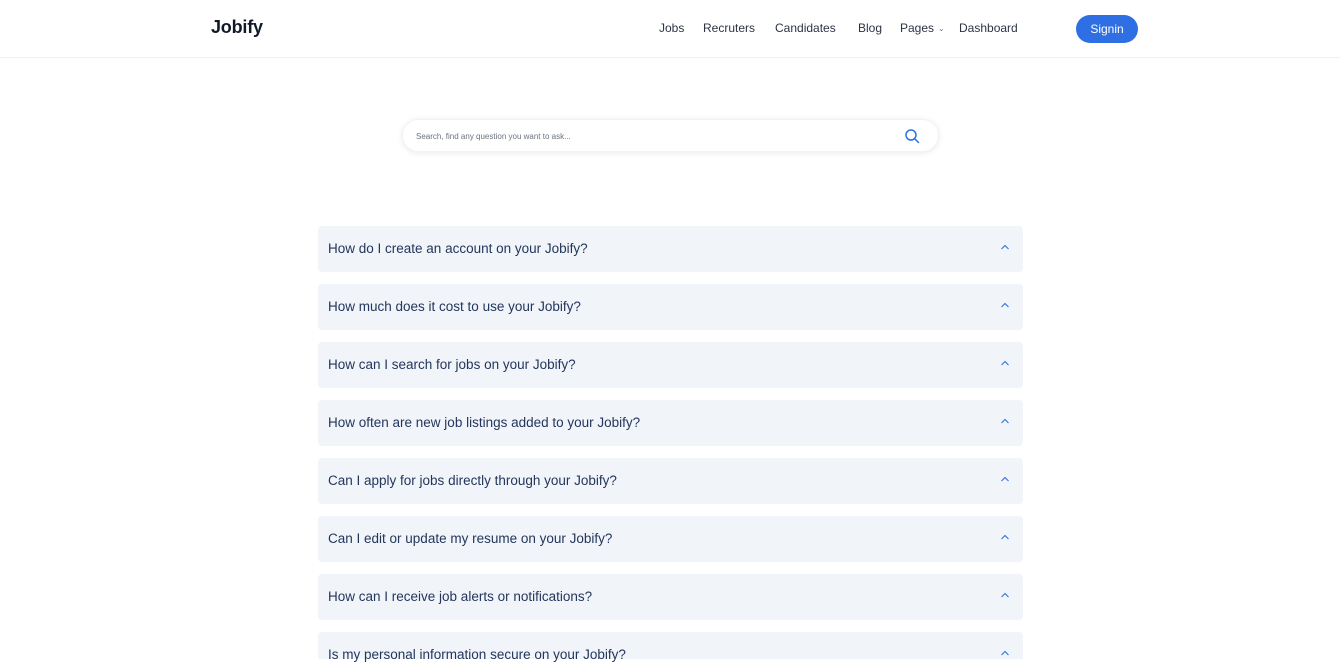 This screenshot has height=662, width=1340. Describe the element at coordinates (941, 28) in the screenshot. I see `chevron-down-icon: ⌄` at that location.